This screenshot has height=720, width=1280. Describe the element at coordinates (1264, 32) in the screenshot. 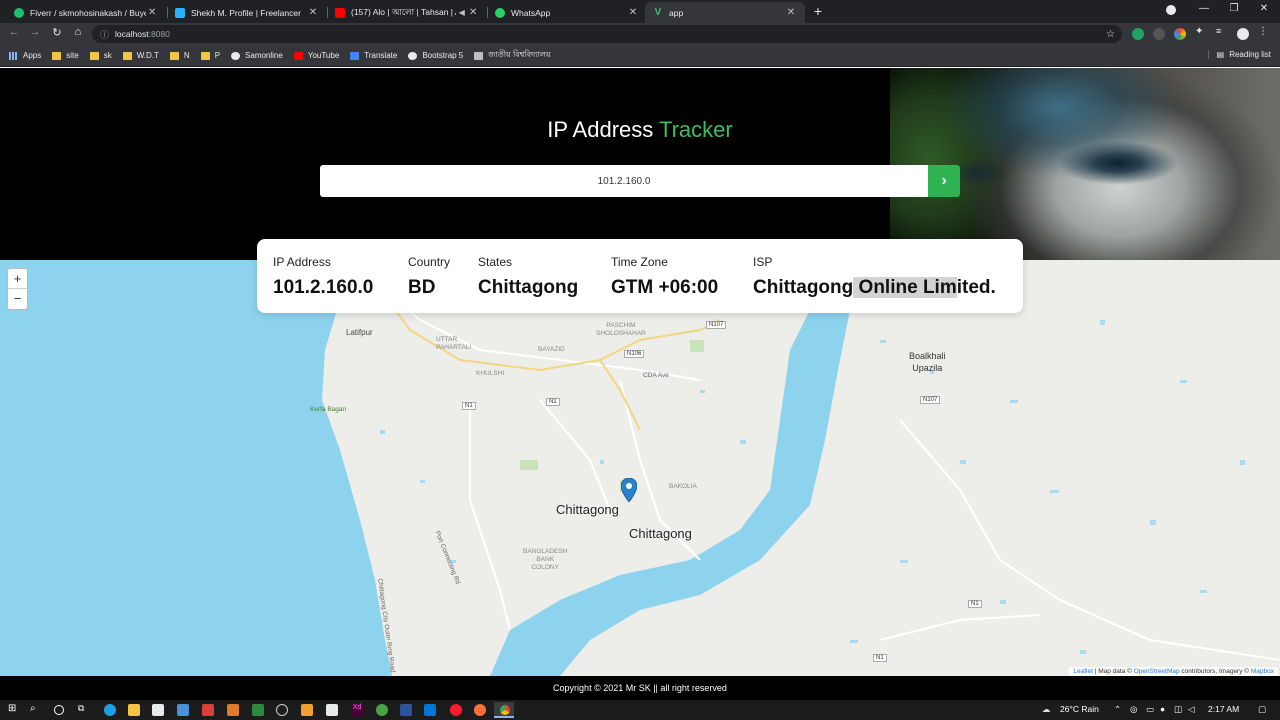

I see `menu-icon: ⋮` at that location.